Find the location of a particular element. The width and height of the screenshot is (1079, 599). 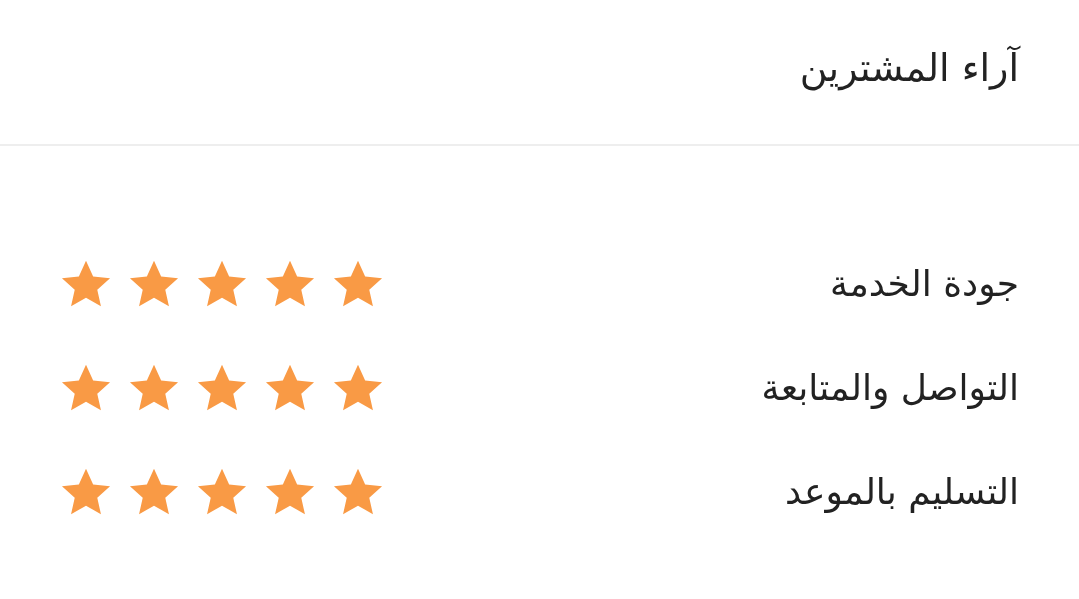

rating-label: جودة الخدمة is located at coordinates (924, 284).